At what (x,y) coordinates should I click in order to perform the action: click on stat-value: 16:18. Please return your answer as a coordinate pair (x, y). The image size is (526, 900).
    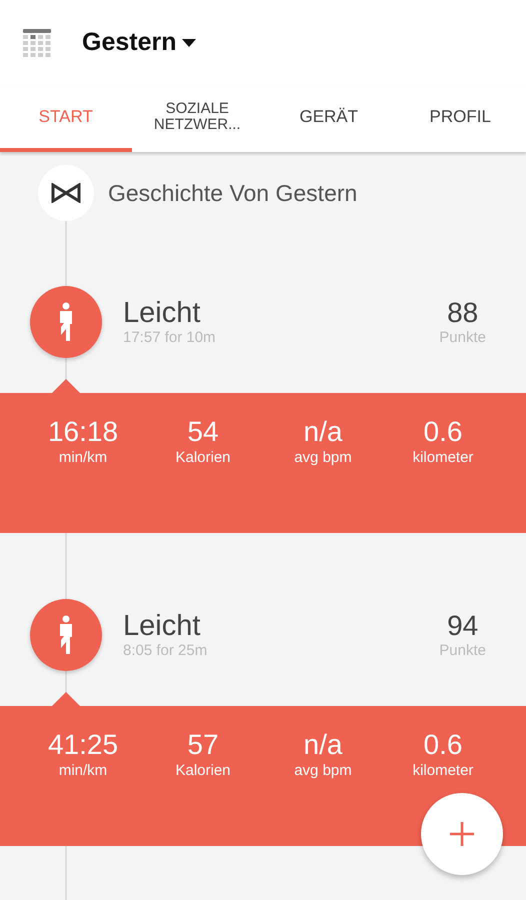
    Looking at the image, I should click on (83, 432).